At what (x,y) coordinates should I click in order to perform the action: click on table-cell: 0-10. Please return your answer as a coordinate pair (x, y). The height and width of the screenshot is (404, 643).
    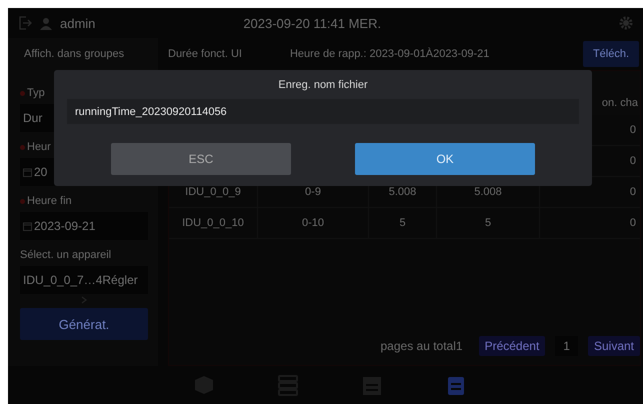
    Looking at the image, I should click on (313, 223).